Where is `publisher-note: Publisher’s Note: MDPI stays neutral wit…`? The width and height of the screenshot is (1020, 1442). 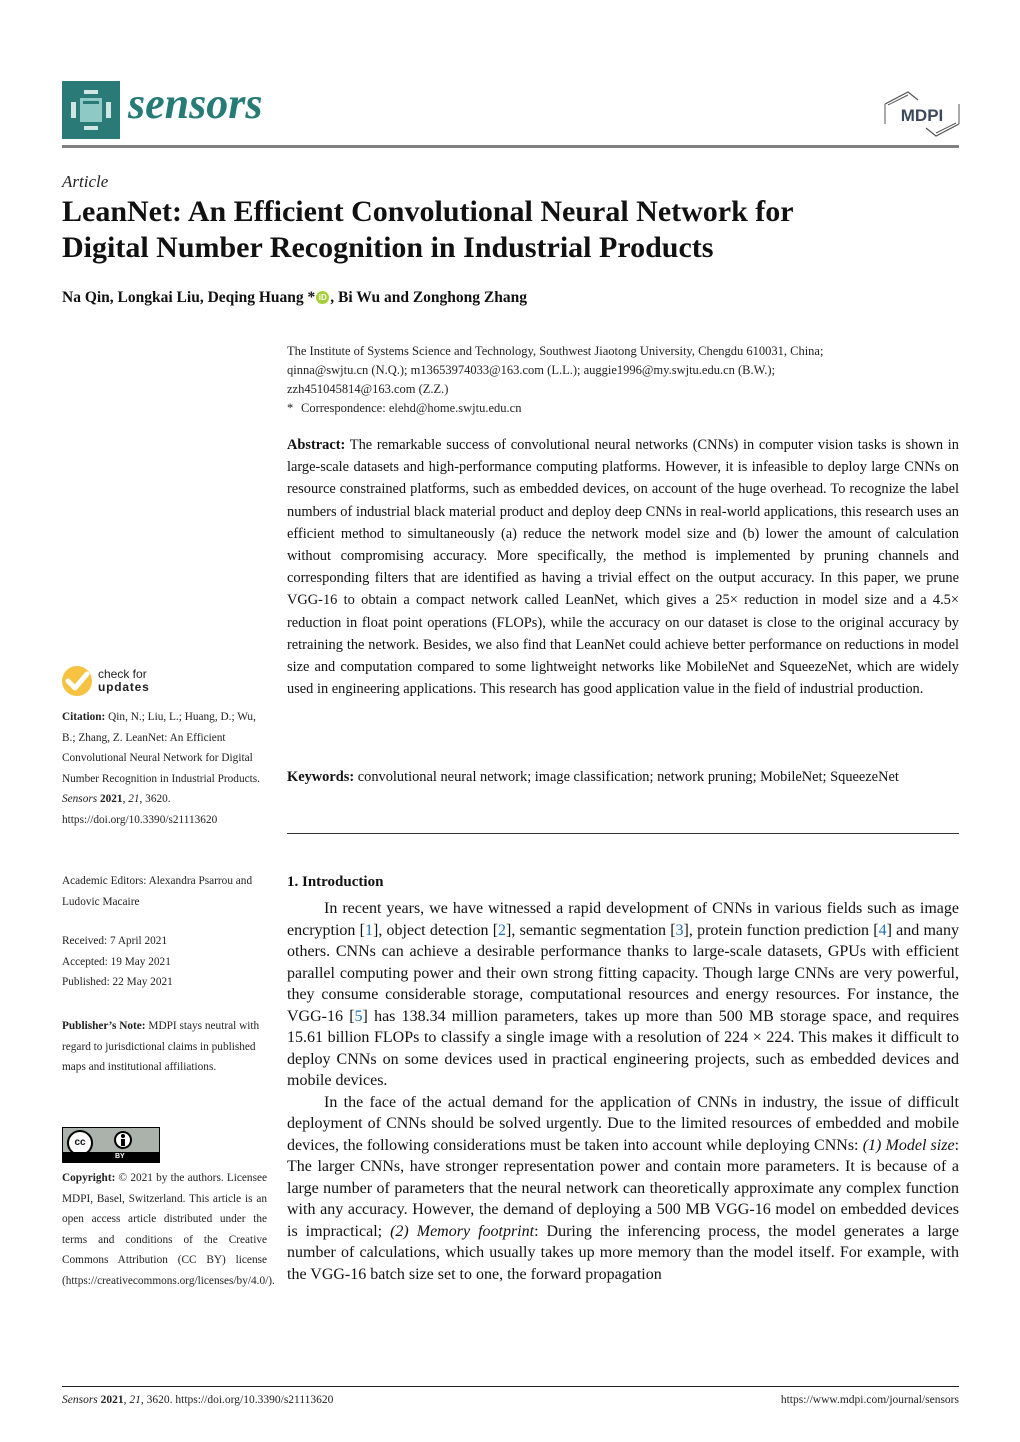 publisher-note: Publisher’s Note: MDPI stays neutral wit… is located at coordinates (164, 1047).